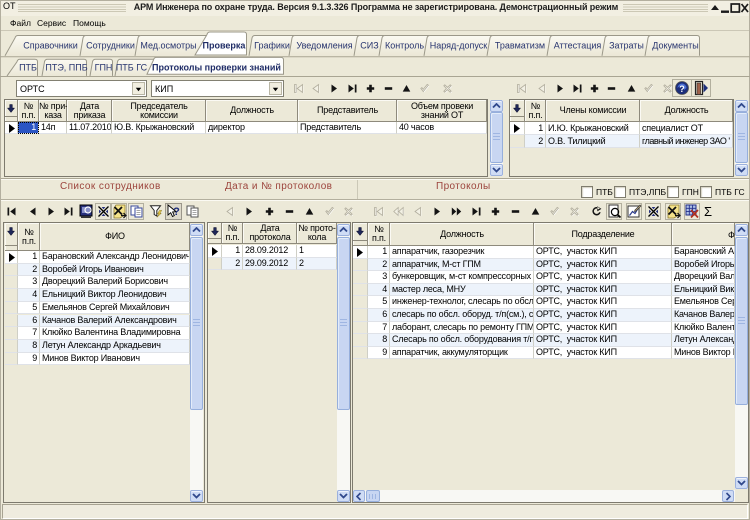  I want to click on svg-text: ПТБ, so click(28, 68).